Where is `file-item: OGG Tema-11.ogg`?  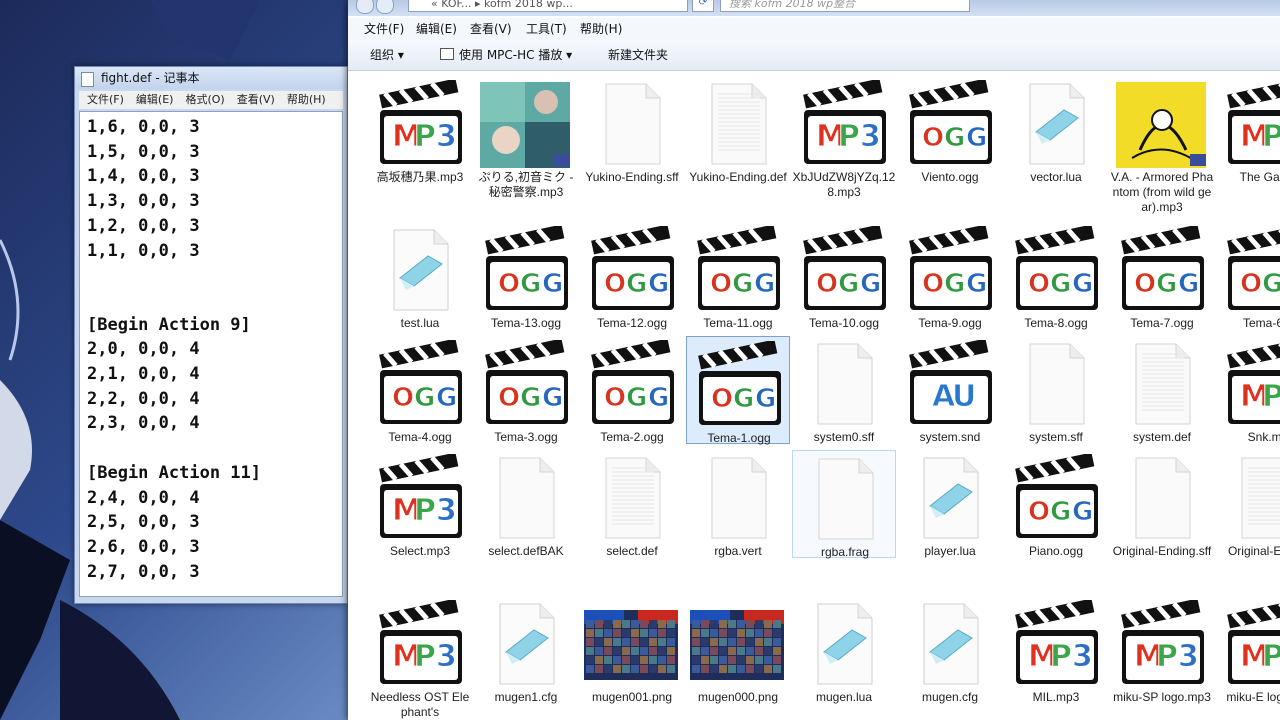 file-item: OGG Tema-11.ogg is located at coordinates (738, 276).